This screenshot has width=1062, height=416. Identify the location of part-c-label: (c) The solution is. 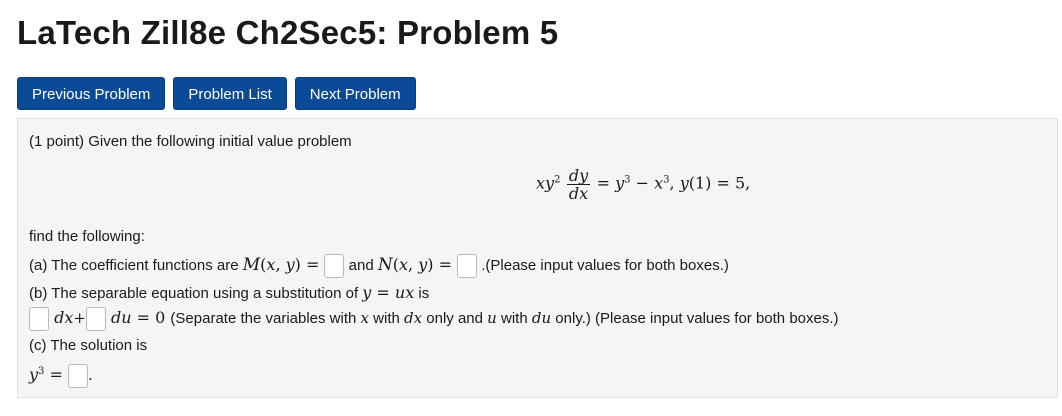
(88, 345).